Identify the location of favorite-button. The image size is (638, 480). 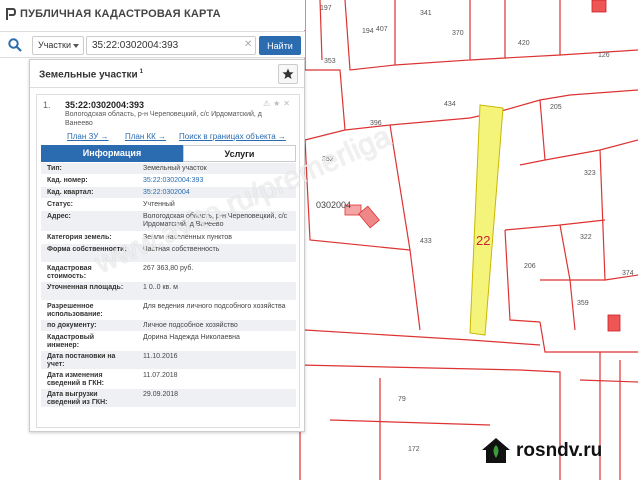
(288, 74).